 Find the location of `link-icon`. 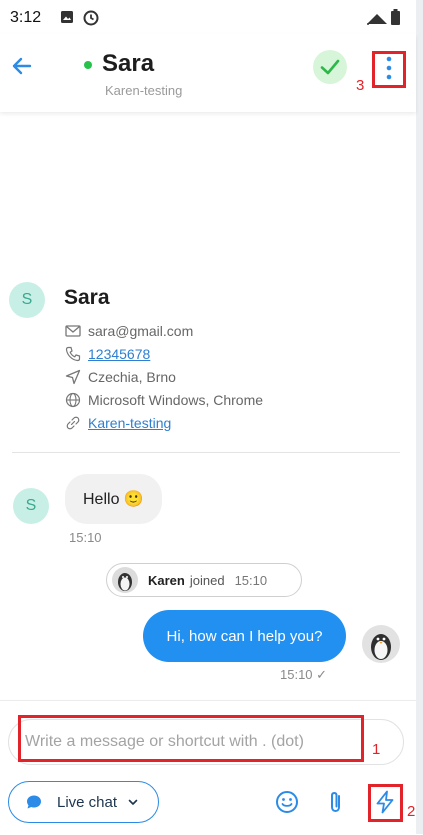

link-icon is located at coordinates (73, 423).